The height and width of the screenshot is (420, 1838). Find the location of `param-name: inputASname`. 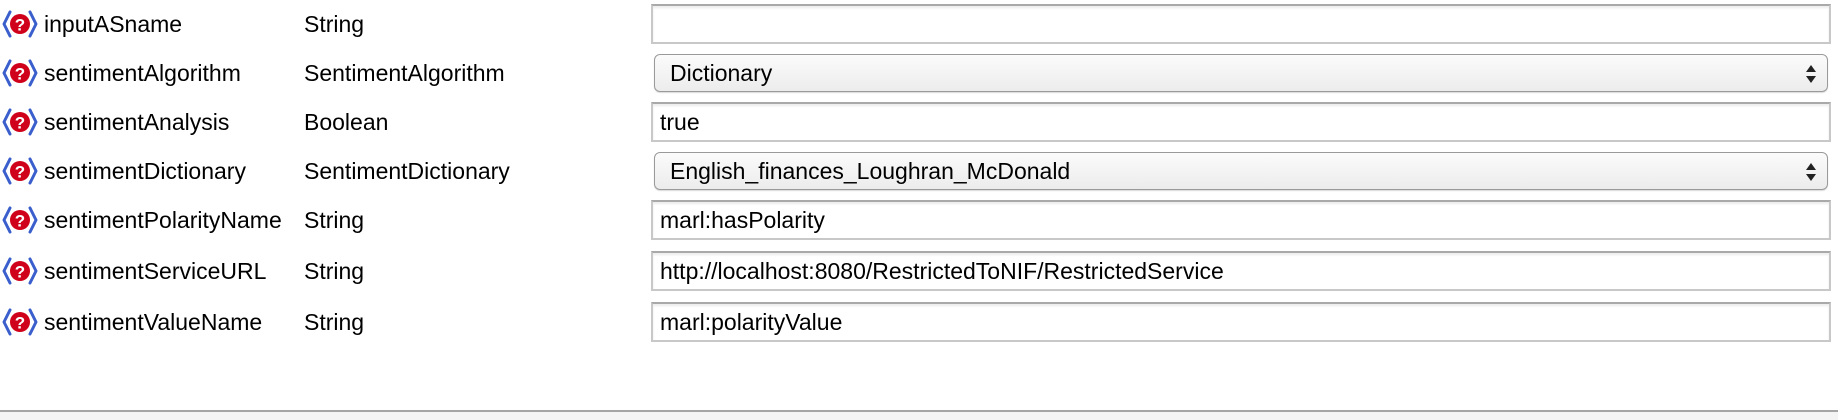

param-name: inputASname is located at coordinates (113, 24).